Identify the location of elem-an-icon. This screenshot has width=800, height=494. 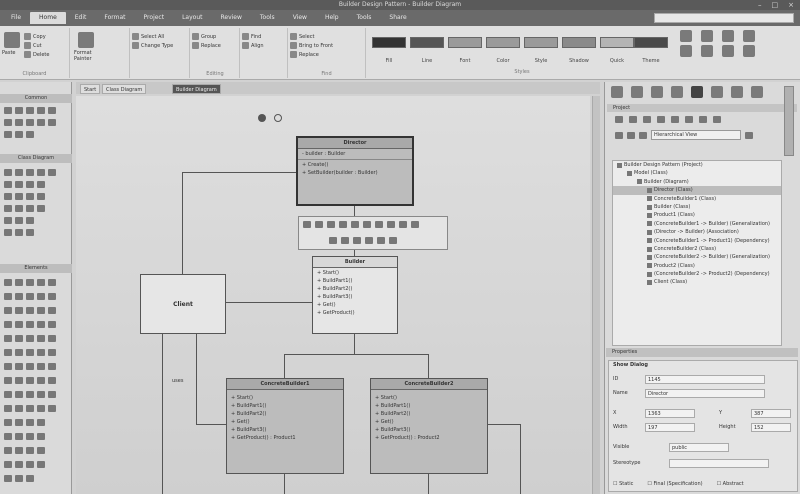
(52, 380).